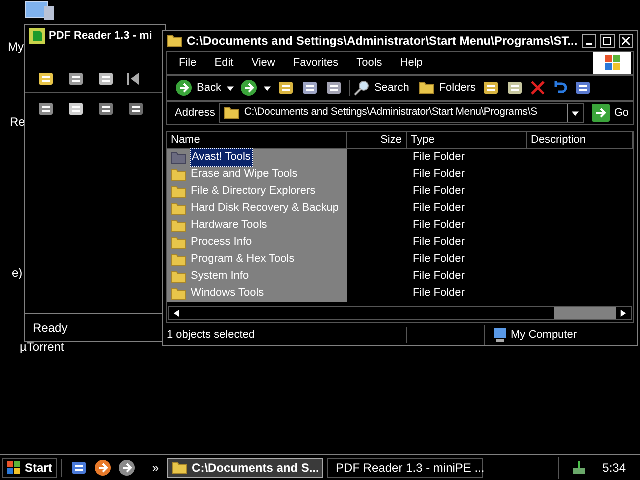  Describe the element at coordinates (14, 467) in the screenshot. I see `windows-flag-icon` at that location.